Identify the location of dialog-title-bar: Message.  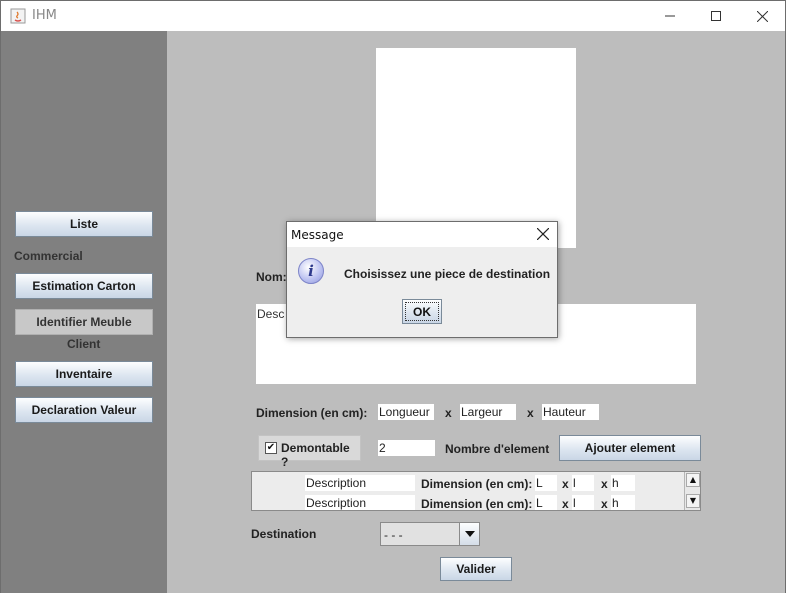
(422, 234).